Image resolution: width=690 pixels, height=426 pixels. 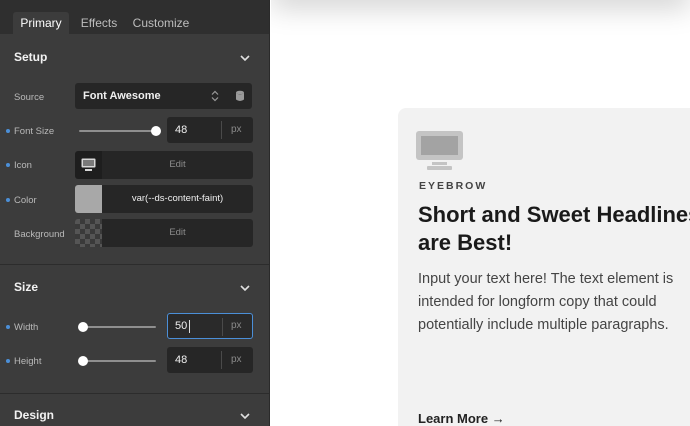 I want to click on tab-primary: Primary, so click(x=41, y=23).